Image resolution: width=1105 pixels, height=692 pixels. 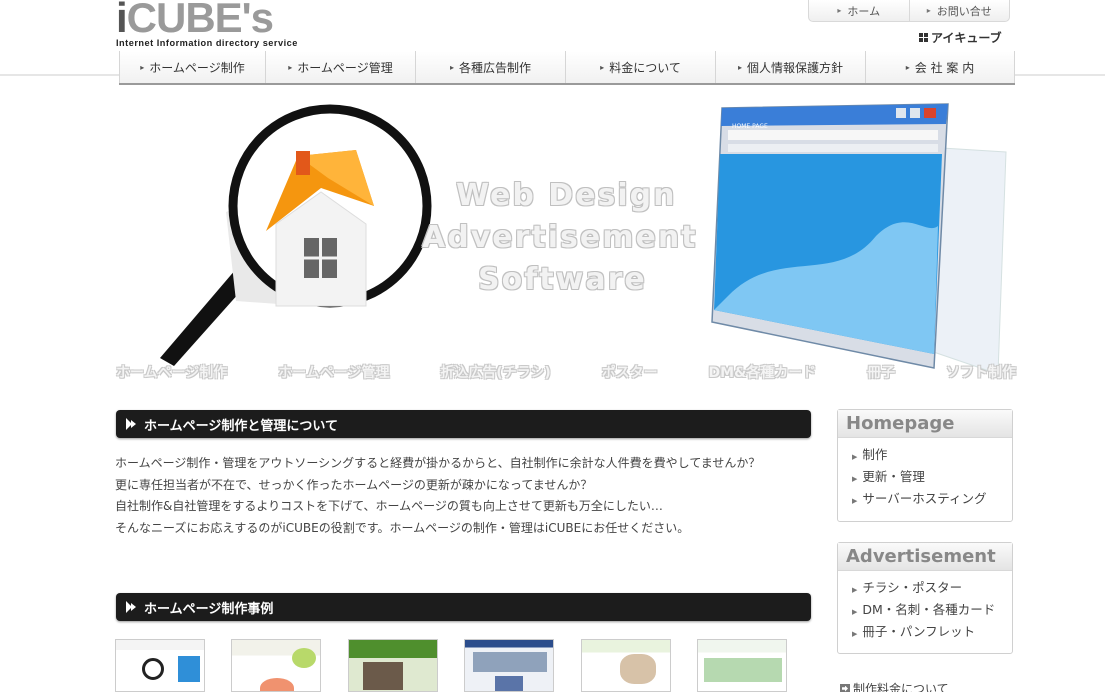 I want to click on price-link: 制作料金について, so click(x=894, y=686).